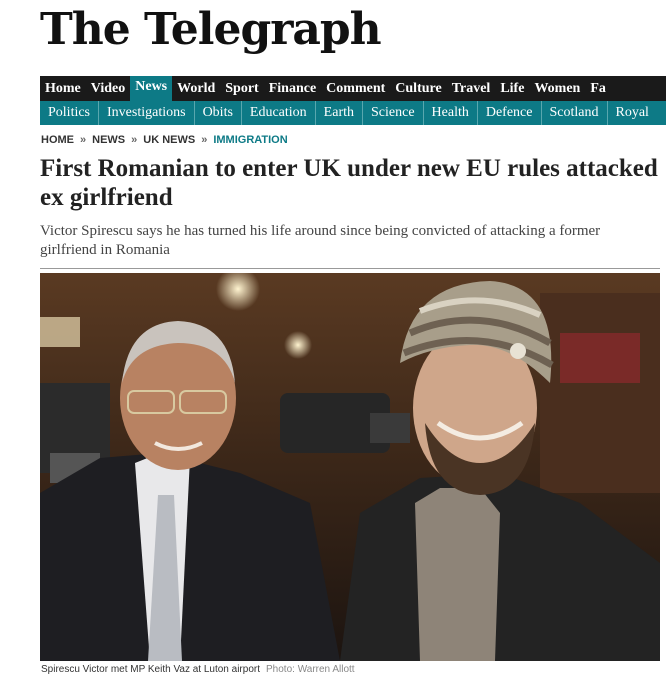 The image size is (666, 680). What do you see at coordinates (241, 88) in the screenshot?
I see `nav-sport: Sport` at bounding box center [241, 88].